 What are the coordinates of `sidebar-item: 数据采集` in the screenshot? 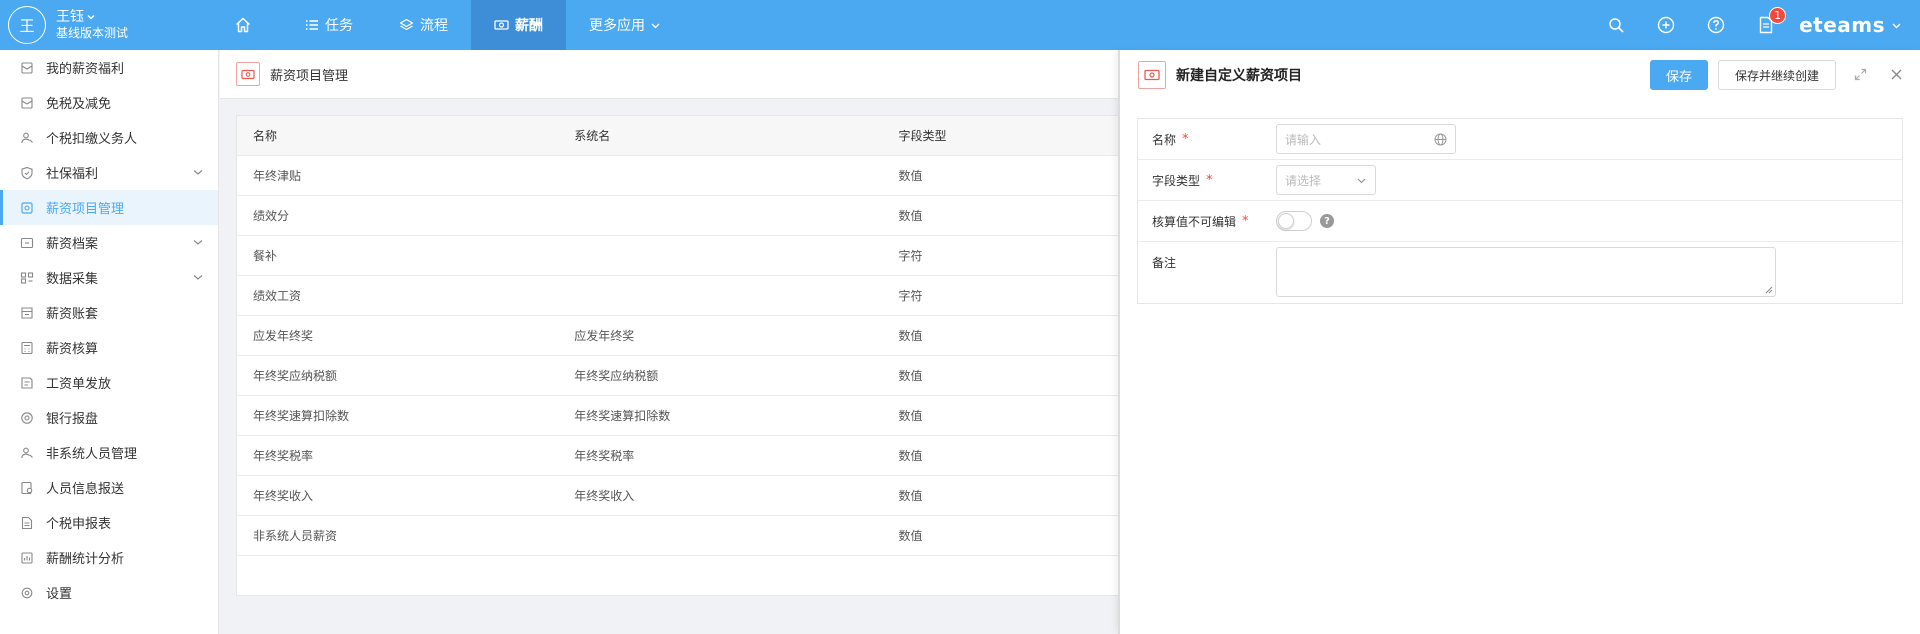 It's located at (109, 277).